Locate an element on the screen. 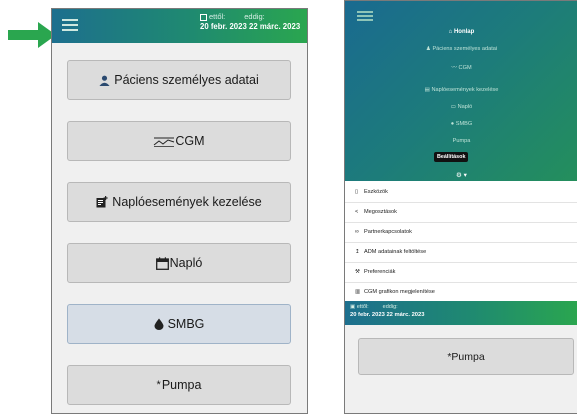 The height and width of the screenshot is (417, 577). diary-button: Napló is located at coordinates (179, 263).